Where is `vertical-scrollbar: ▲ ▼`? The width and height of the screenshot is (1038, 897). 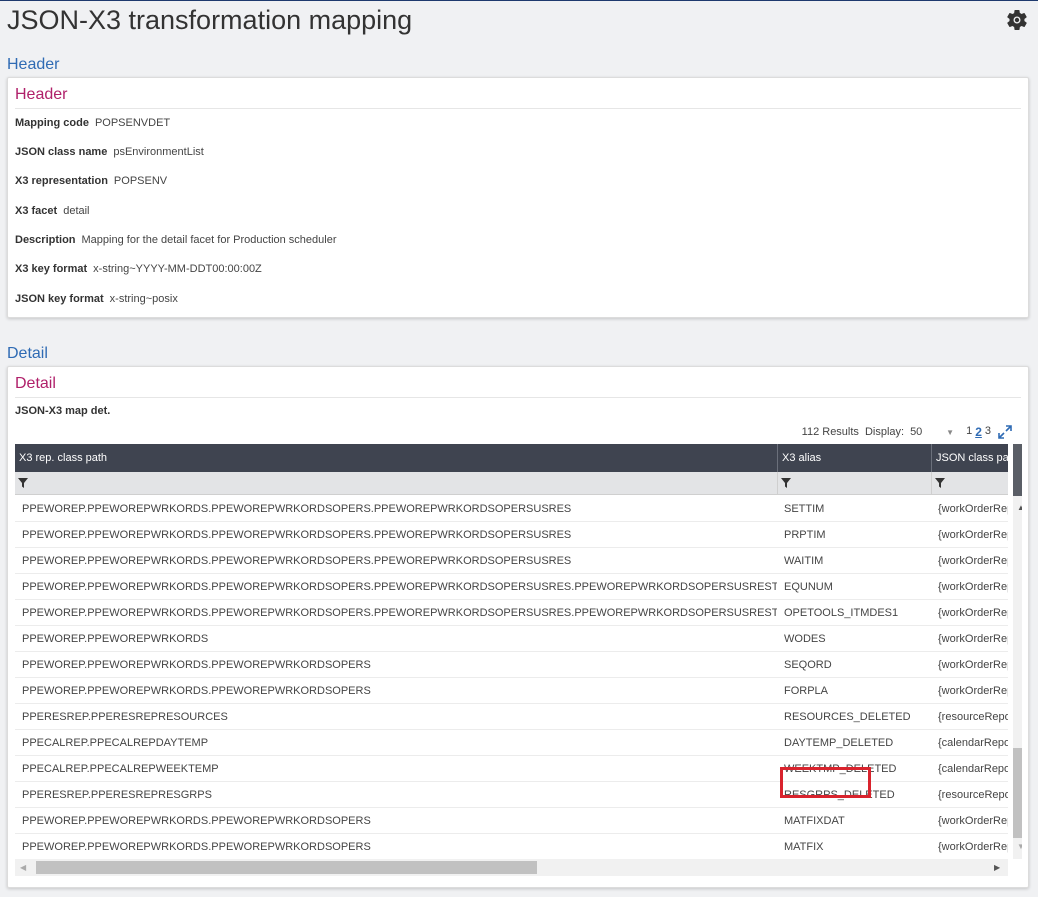 vertical-scrollbar: ▲ ▼ is located at coordinates (1017, 651).